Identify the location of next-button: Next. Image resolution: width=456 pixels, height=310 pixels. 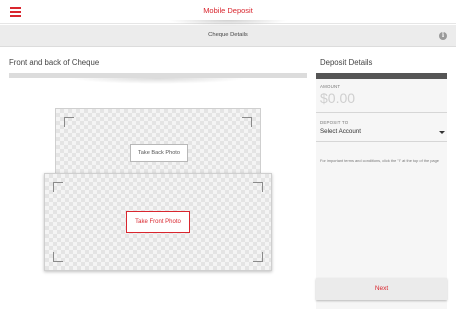
(381, 289).